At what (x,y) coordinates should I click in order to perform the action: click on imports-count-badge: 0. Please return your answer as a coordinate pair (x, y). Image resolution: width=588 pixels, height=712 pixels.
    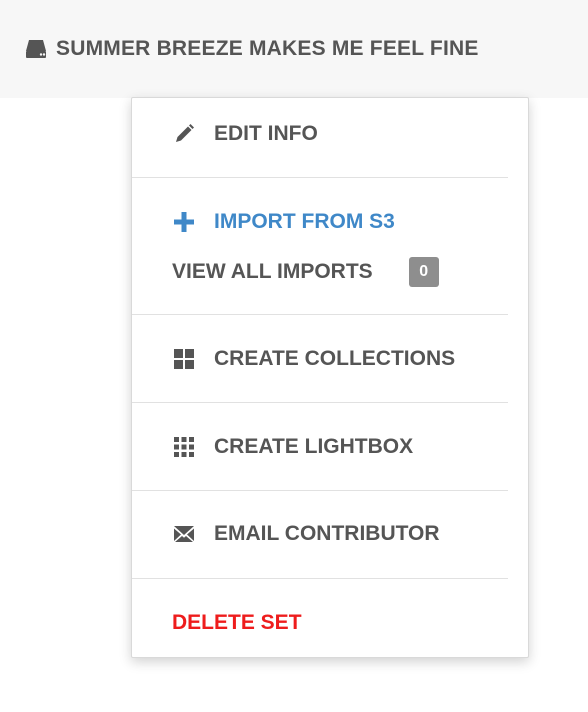
    Looking at the image, I should click on (423, 272).